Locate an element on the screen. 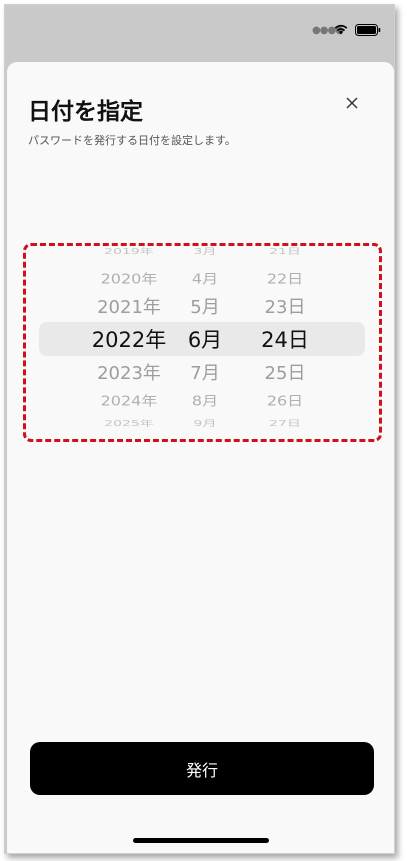 This screenshot has width=407, height=861. day-option: 27日 is located at coordinates (285, 423).